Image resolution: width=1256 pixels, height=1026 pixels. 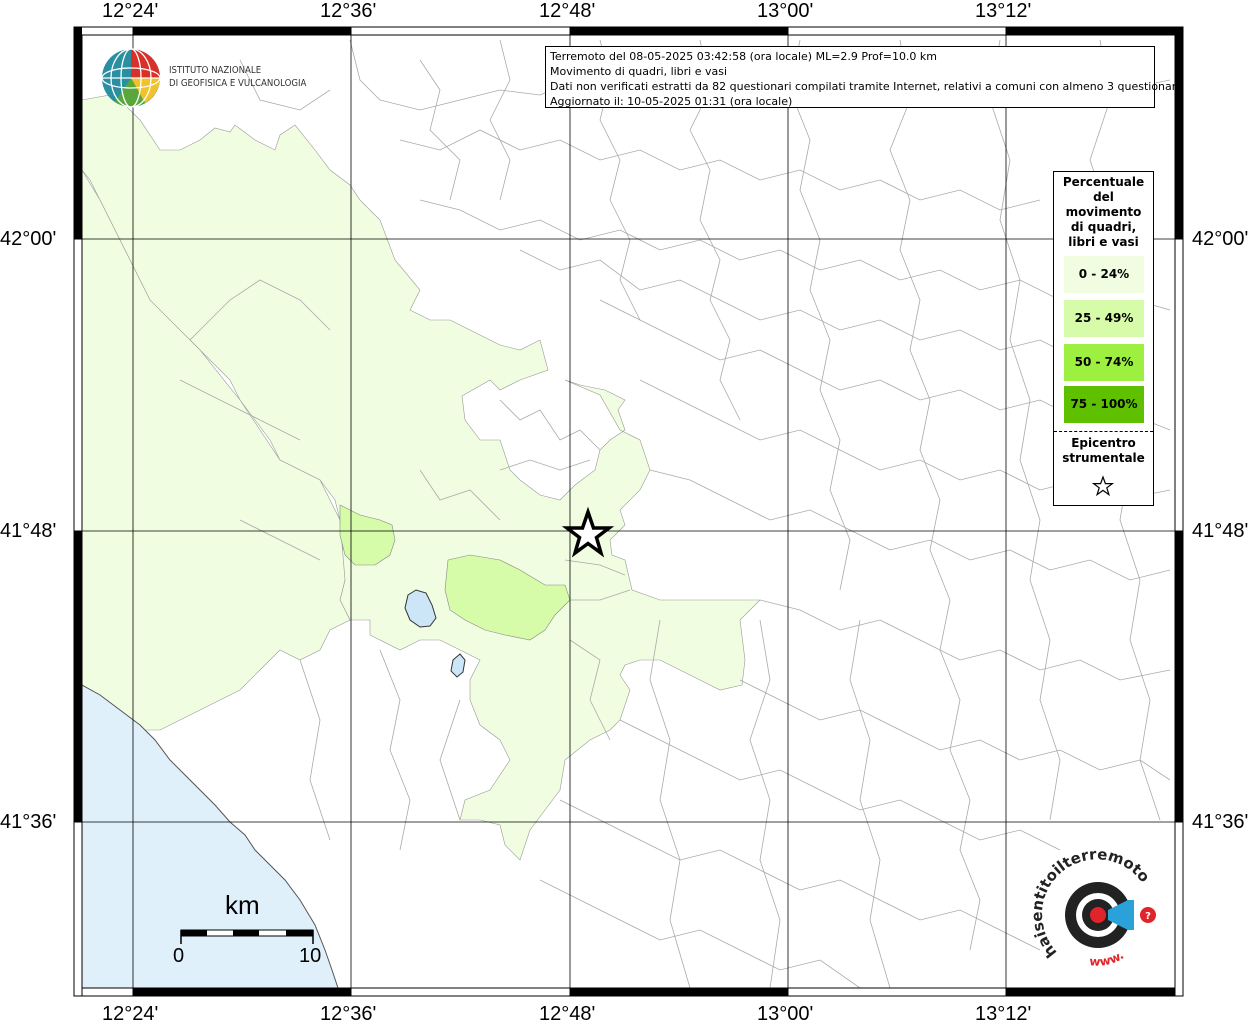 What do you see at coordinates (1103, 227) in the screenshot?
I see `legend-title-line: di quadri,` at bounding box center [1103, 227].